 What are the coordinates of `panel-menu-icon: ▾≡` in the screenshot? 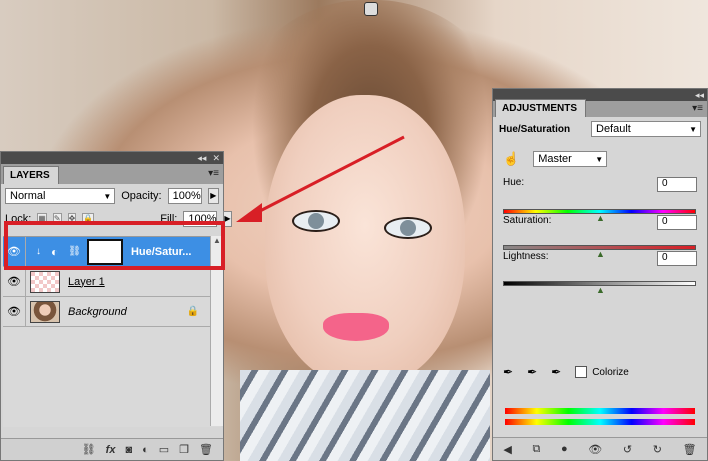 It's located at (697, 108).